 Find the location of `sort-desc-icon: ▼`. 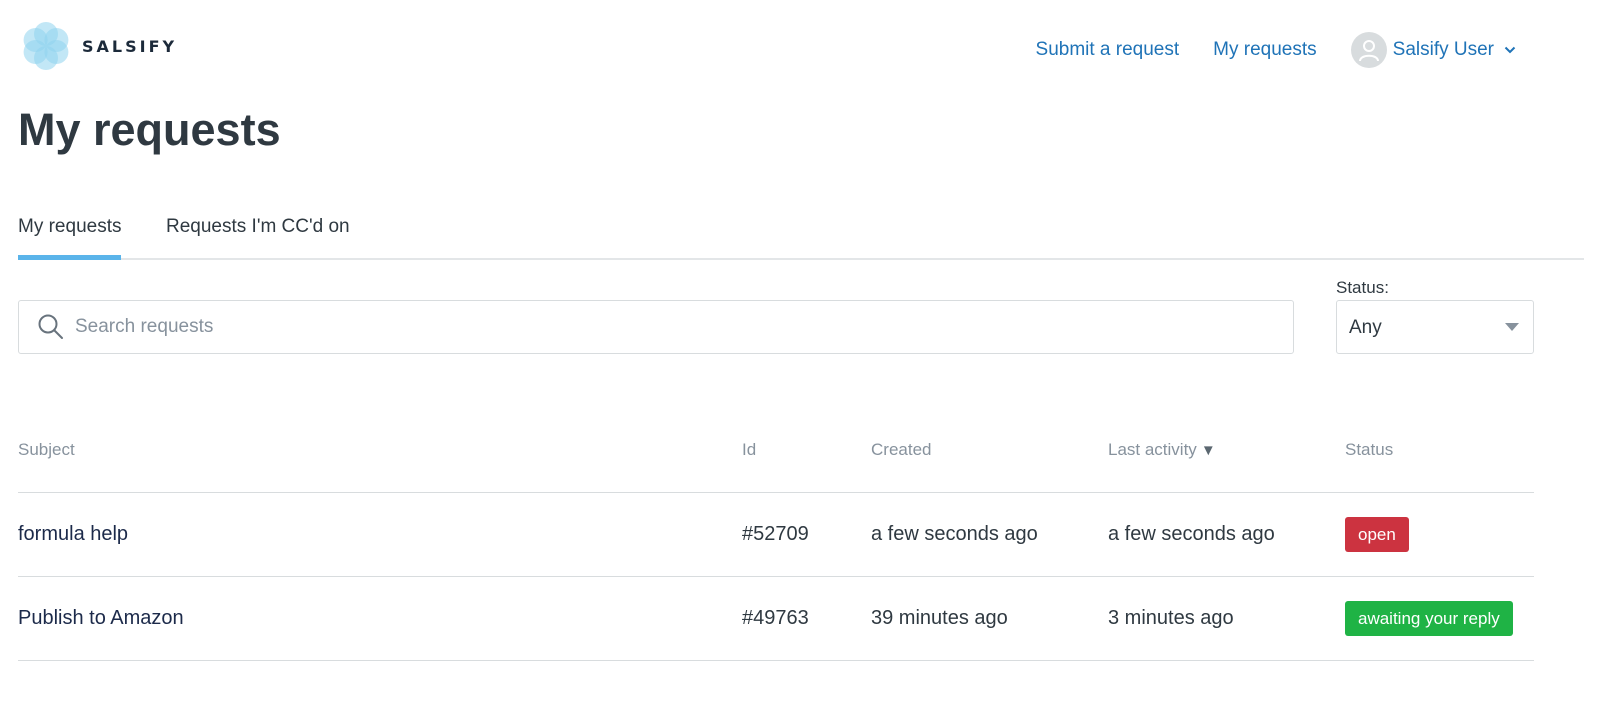

sort-desc-icon: ▼ is located at coordinates (1208, 450).